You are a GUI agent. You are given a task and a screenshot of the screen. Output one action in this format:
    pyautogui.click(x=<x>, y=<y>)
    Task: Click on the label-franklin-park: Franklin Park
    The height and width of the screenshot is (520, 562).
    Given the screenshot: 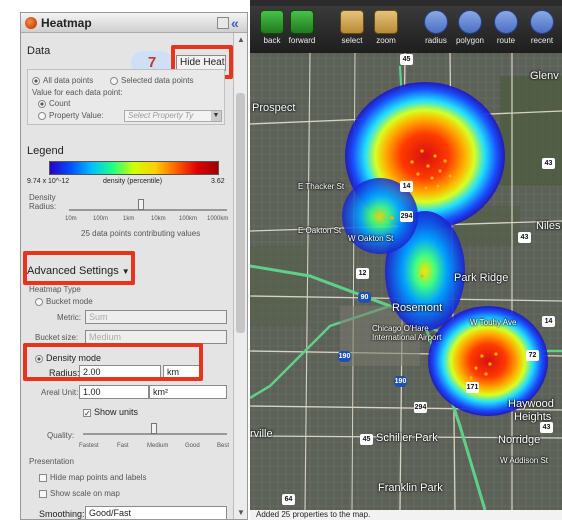 What is the action you would take?
    pyautogui.click(x=410, y=488)
    